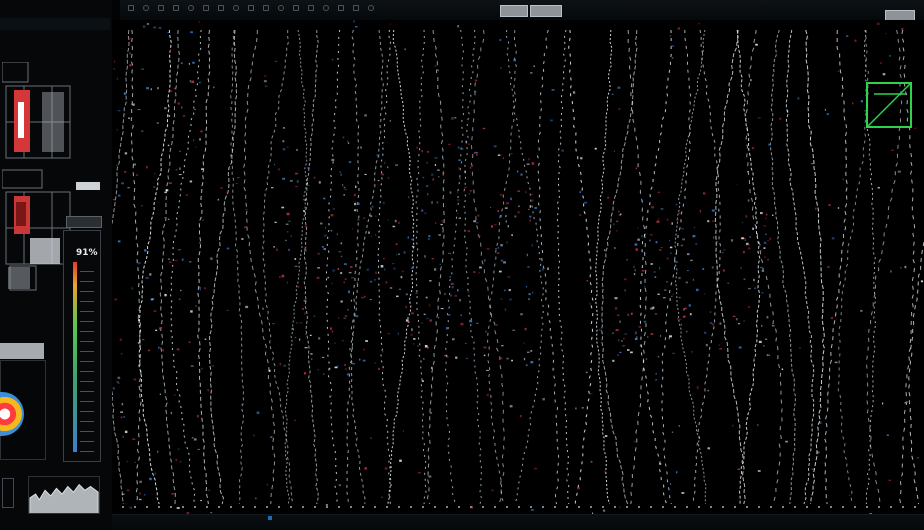 This screenshot has width=924, height=530. I want to click on mini-scale-icon, so click(8, 493).